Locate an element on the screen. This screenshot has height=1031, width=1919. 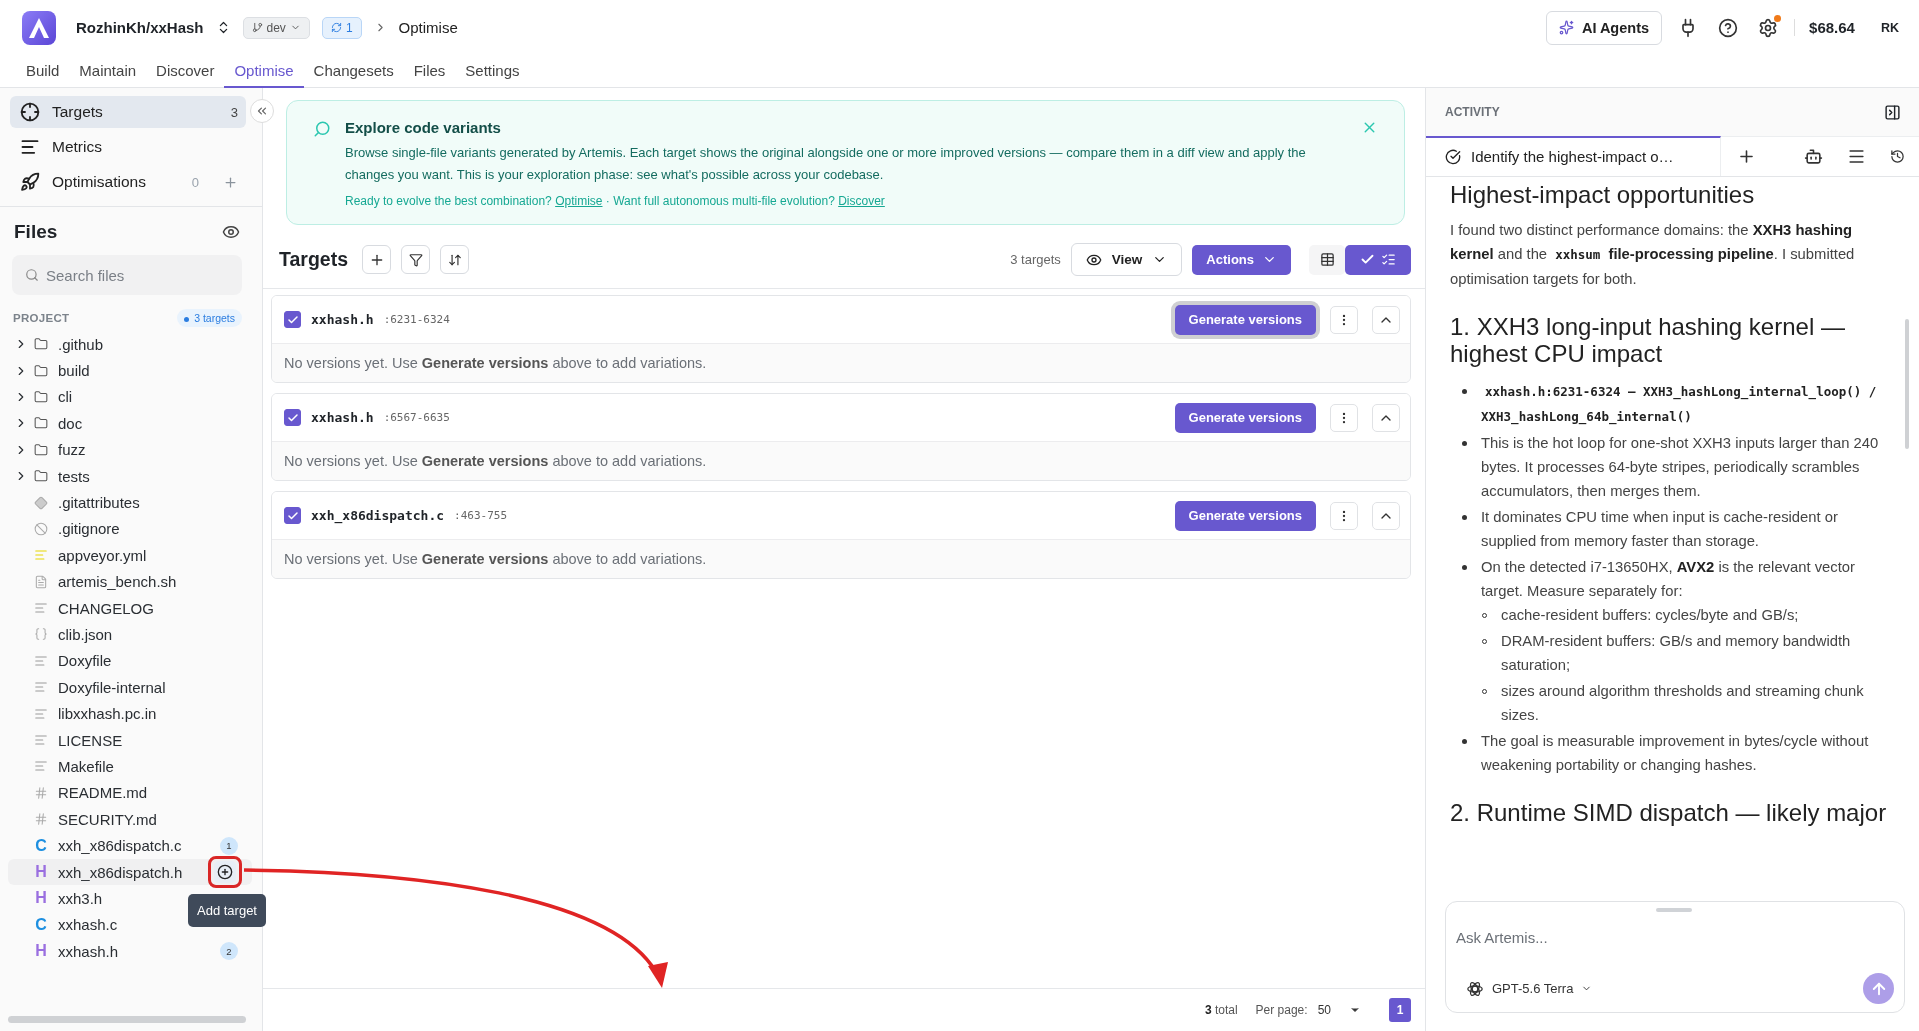
banner-title: Explore code variants is located at coordinates (423, 127).